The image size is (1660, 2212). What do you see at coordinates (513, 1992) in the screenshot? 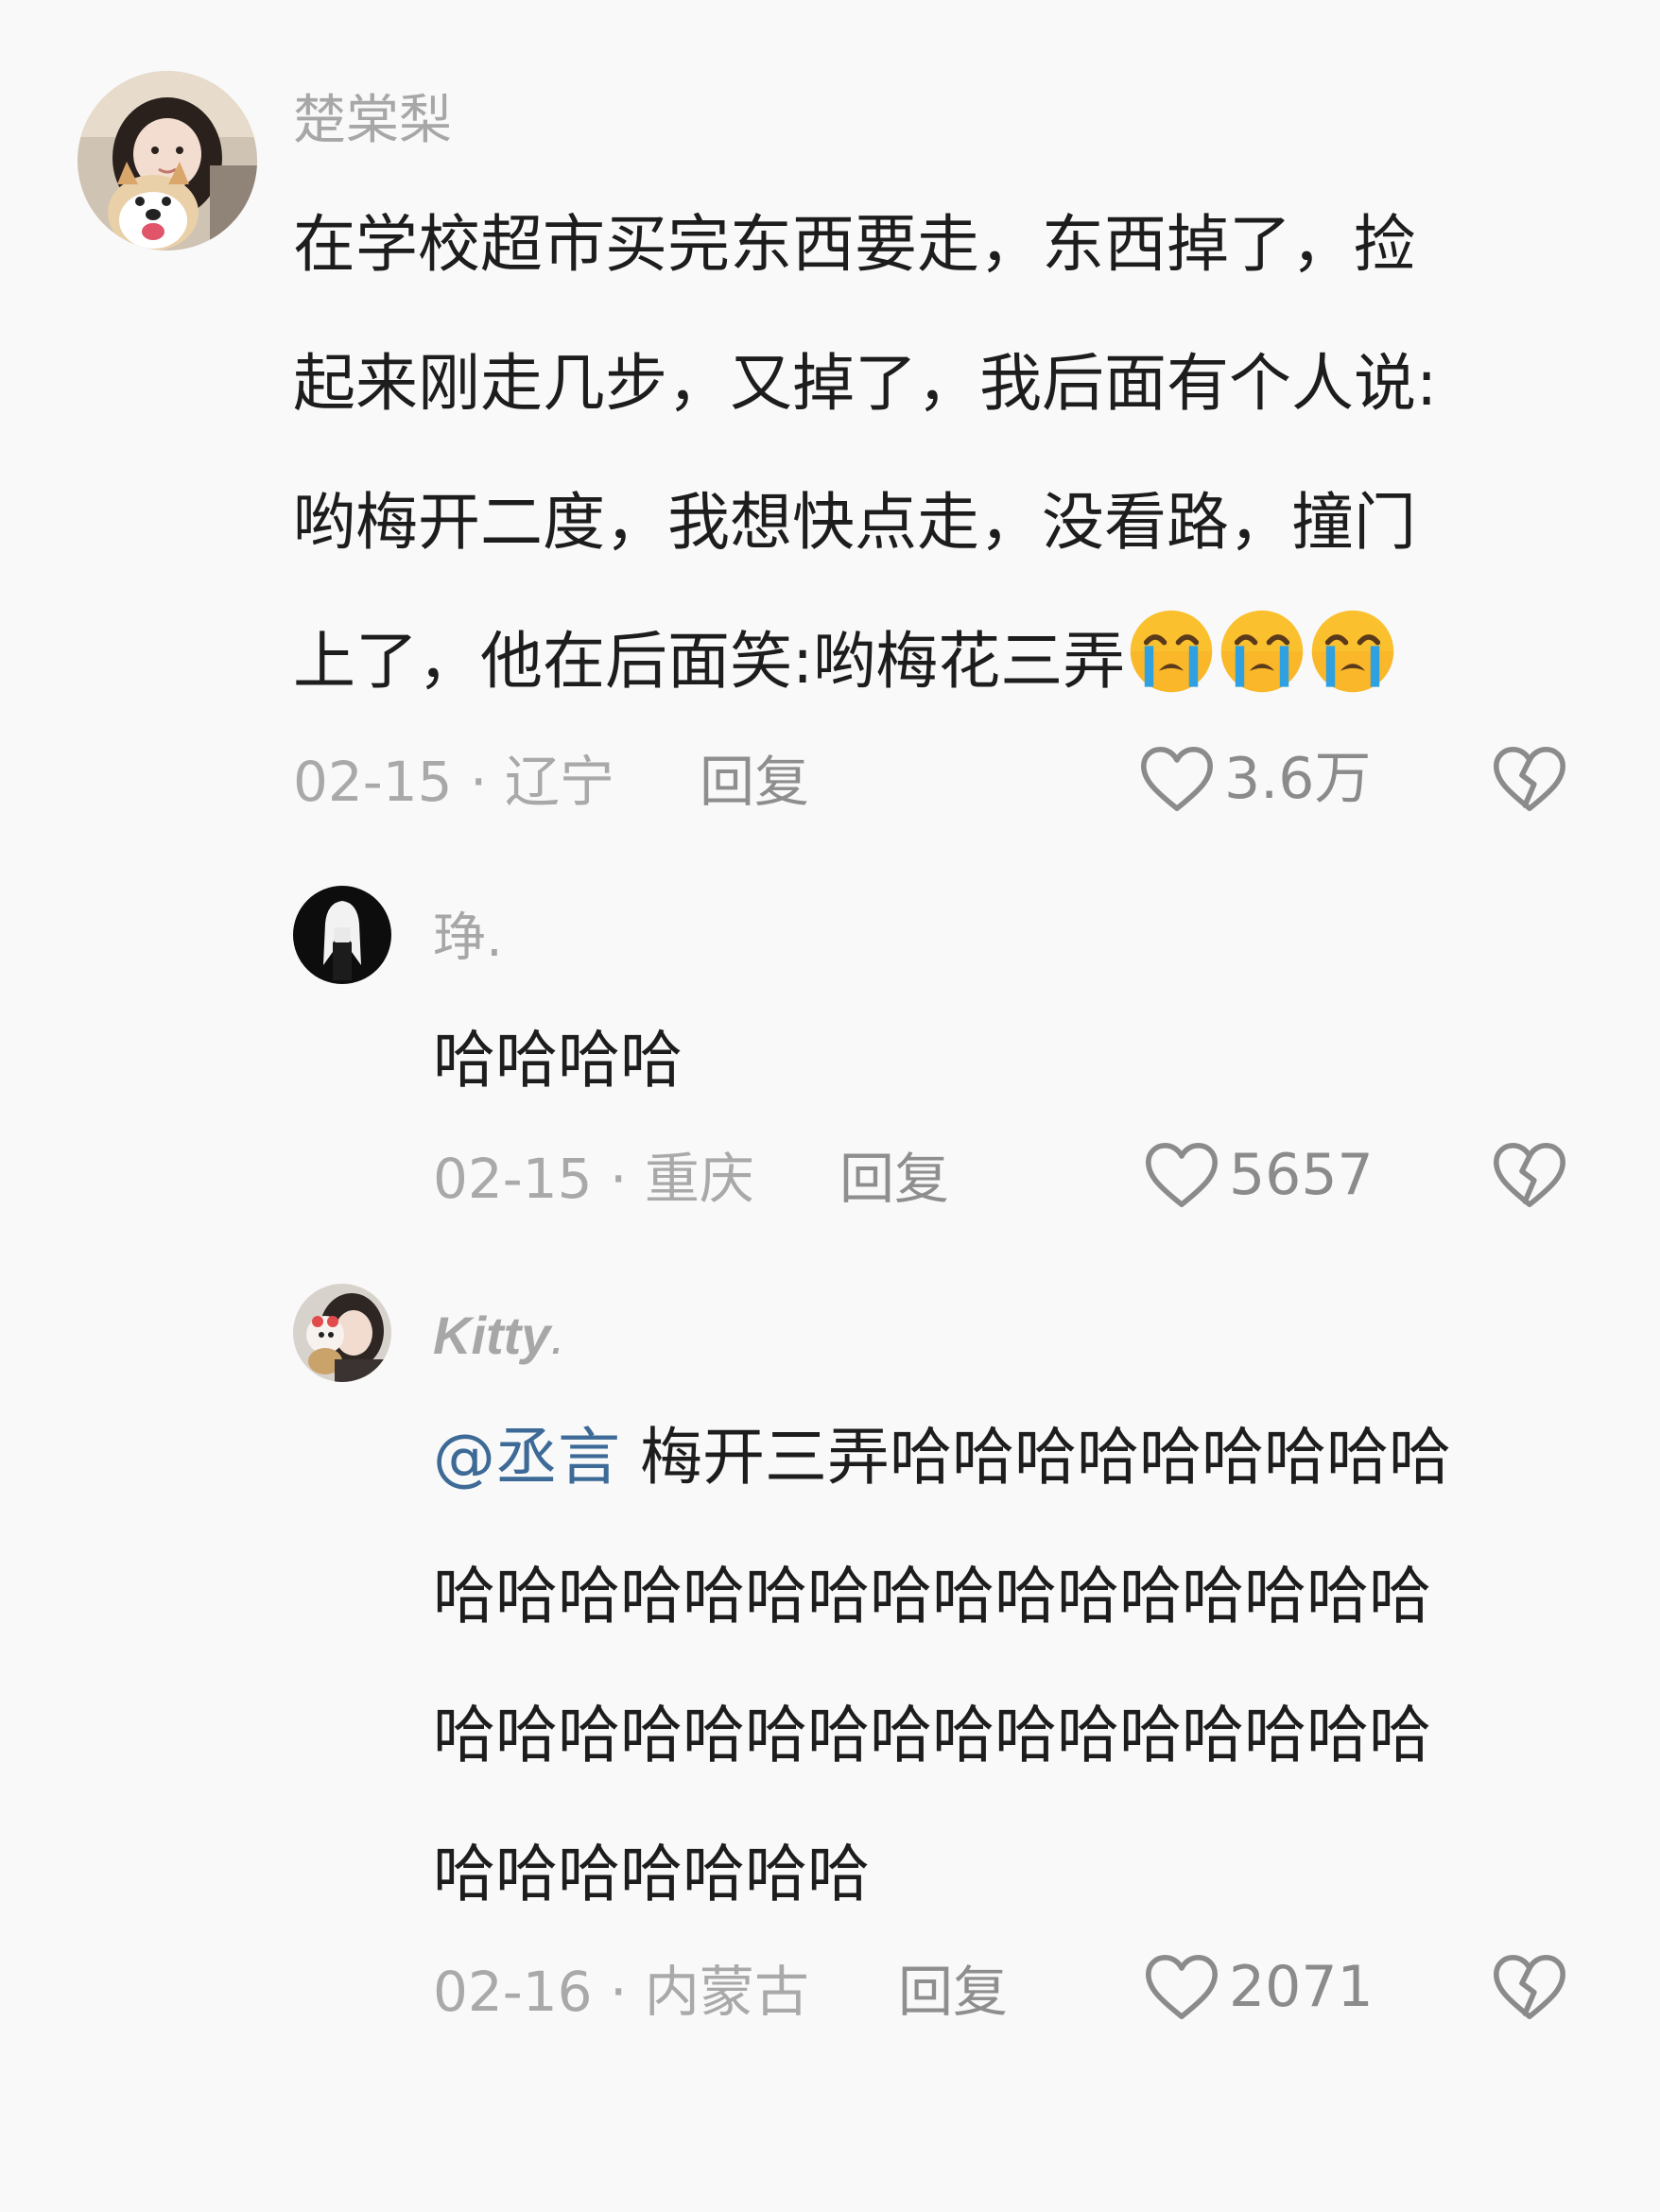
I see `comment-date: 02-16` at bounding box center [513, 1992].